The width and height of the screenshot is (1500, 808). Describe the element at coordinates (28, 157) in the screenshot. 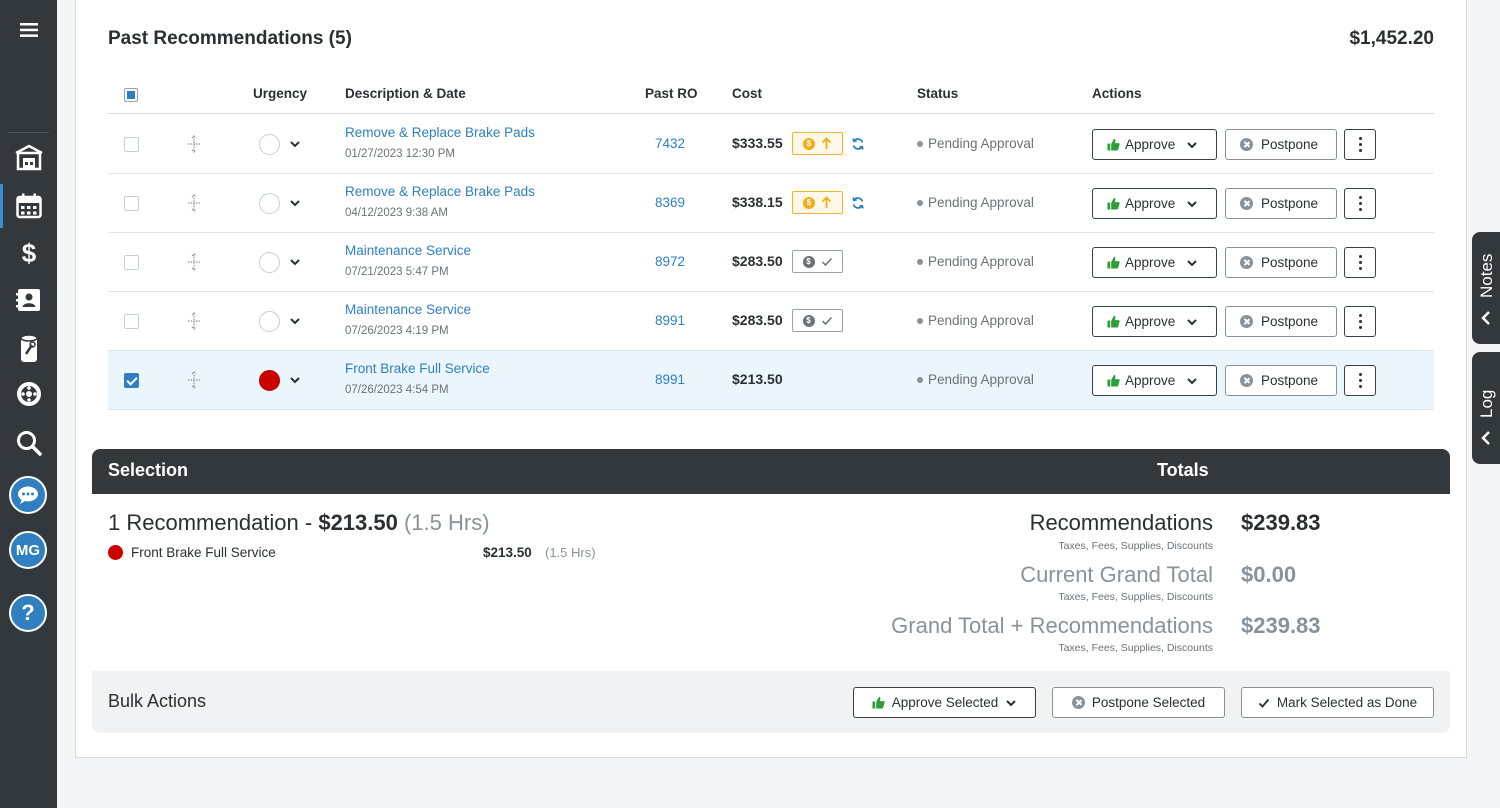

I see `shop-icon` at that location.